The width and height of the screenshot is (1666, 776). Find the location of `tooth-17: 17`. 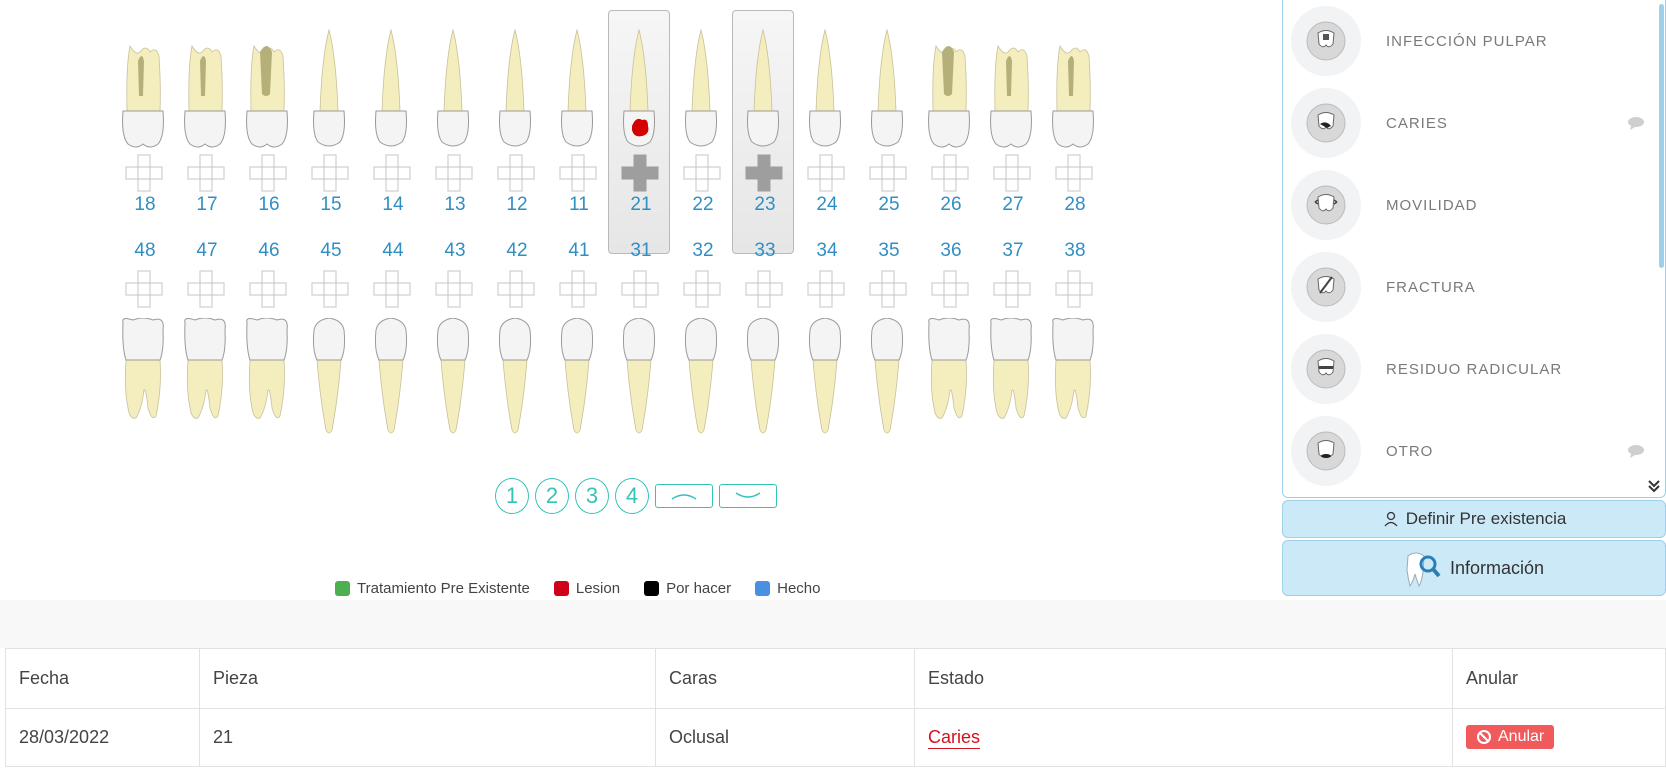

tooth-17: 17 is located at coordinates (207, 133).